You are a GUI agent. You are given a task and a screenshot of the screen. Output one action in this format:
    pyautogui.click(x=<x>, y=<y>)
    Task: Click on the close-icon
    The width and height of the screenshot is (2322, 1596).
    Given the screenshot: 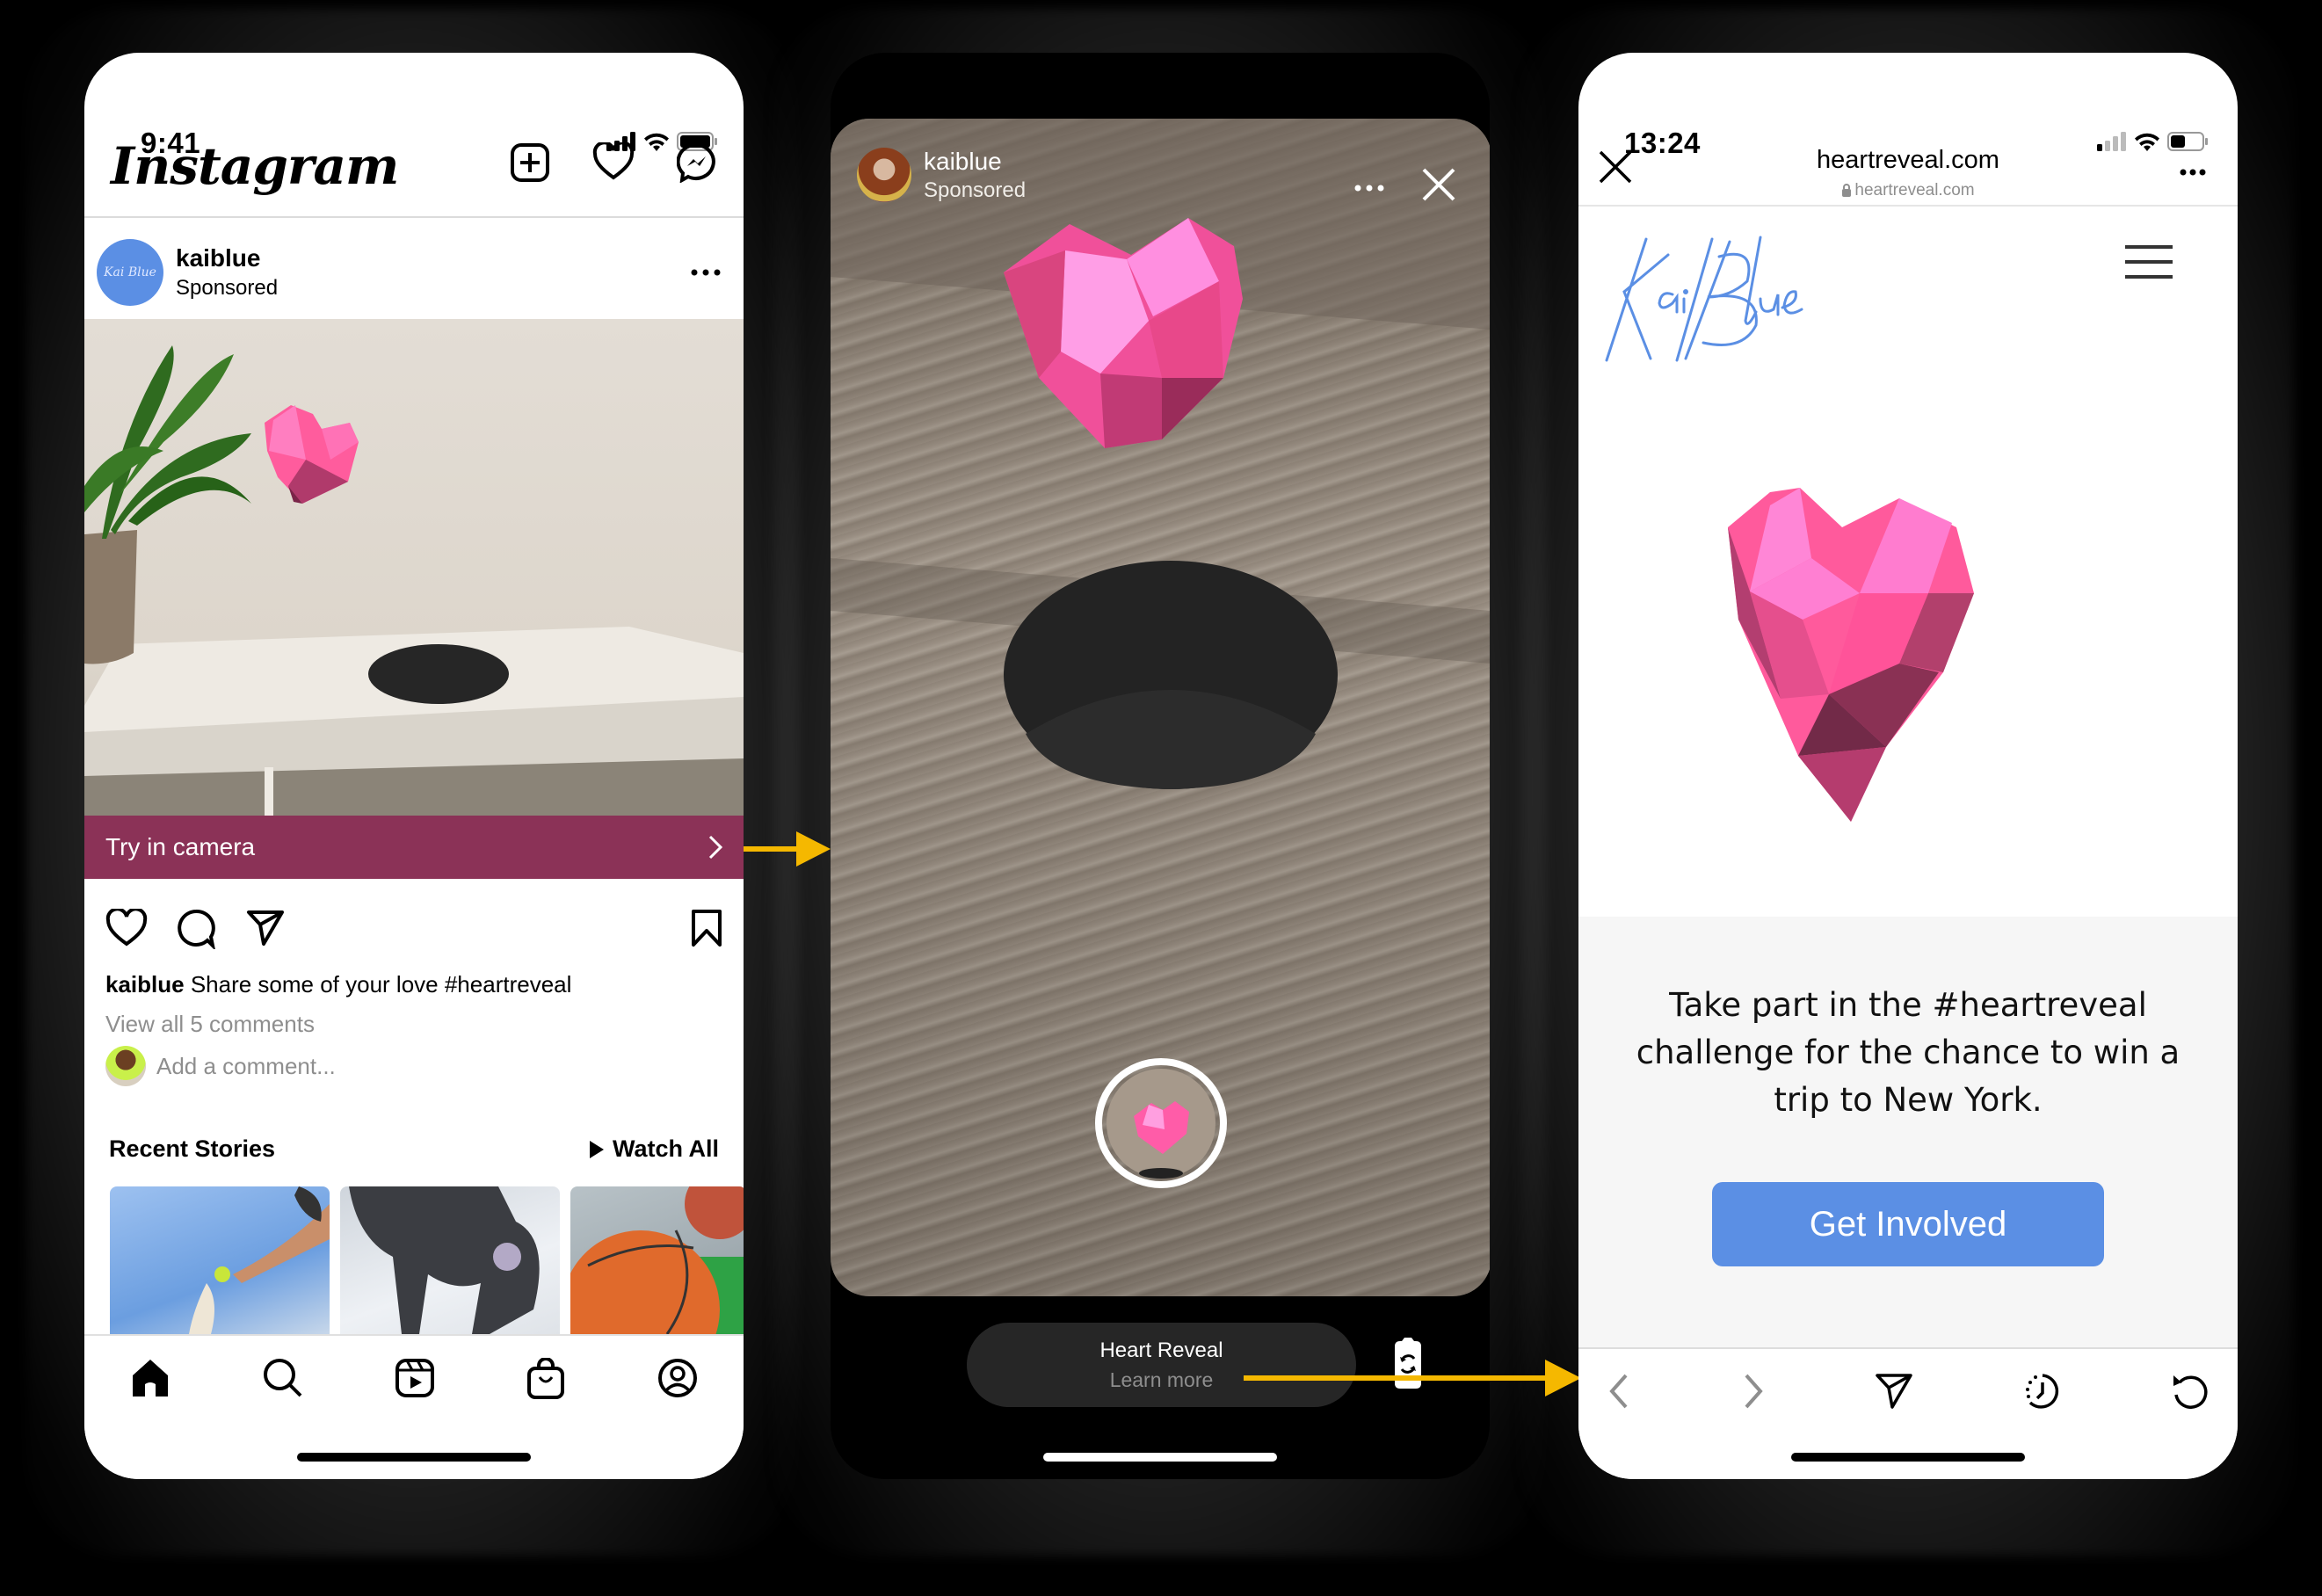 What is the action you would take?
    pyautogui.click(x=1438, y=184)
    